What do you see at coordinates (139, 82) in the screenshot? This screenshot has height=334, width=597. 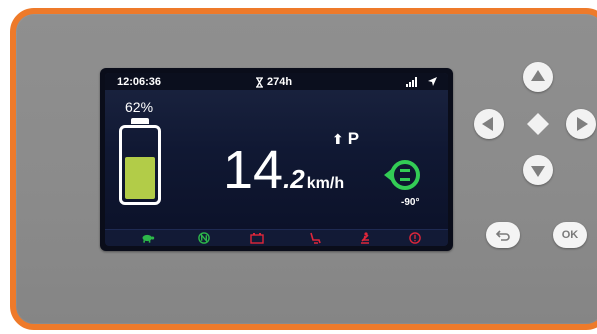 I see `clock-time: 12:06:36` at bounding box center [139, 82].